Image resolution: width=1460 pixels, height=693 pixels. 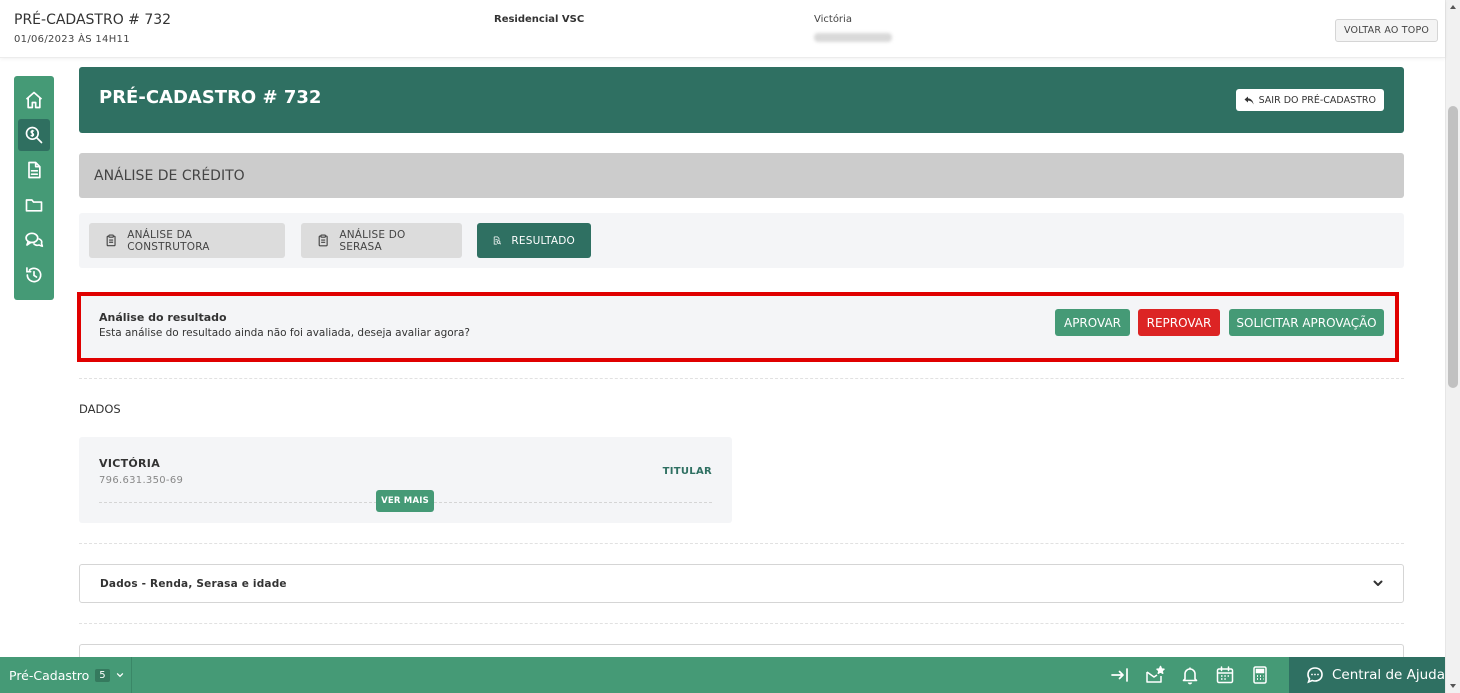 I want to click on sidebar-item-chat, so click(x=34, y=240).